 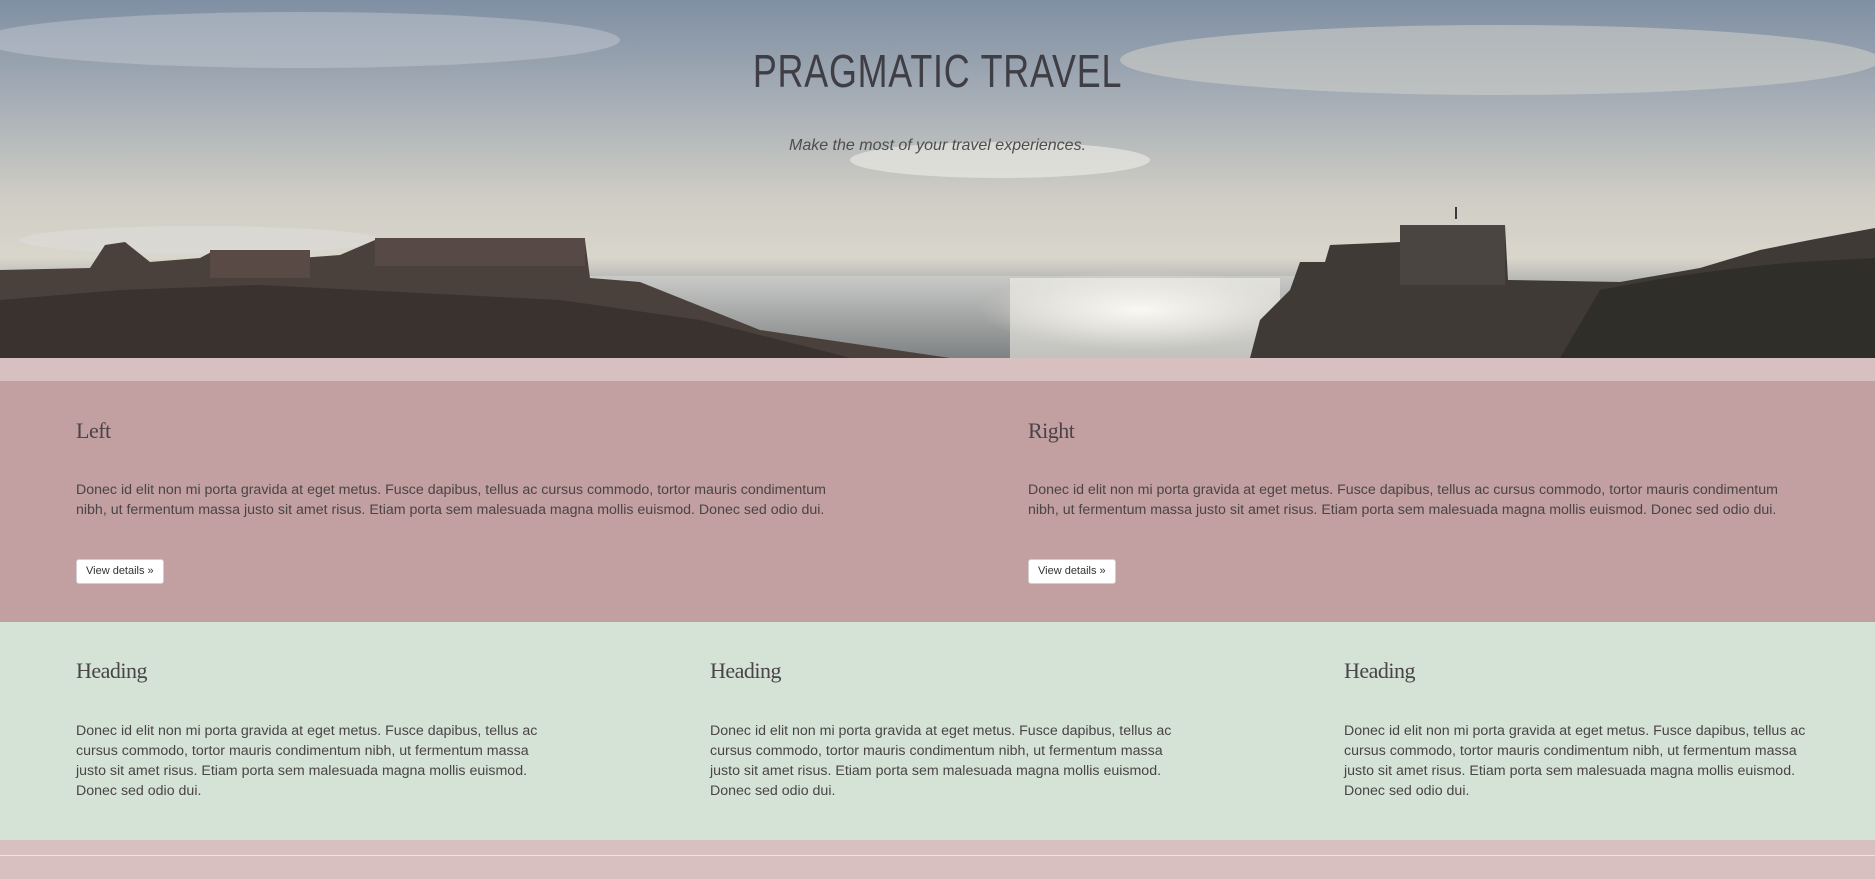 I want to click on featured-heading: Left, so click(x=93, y=430).